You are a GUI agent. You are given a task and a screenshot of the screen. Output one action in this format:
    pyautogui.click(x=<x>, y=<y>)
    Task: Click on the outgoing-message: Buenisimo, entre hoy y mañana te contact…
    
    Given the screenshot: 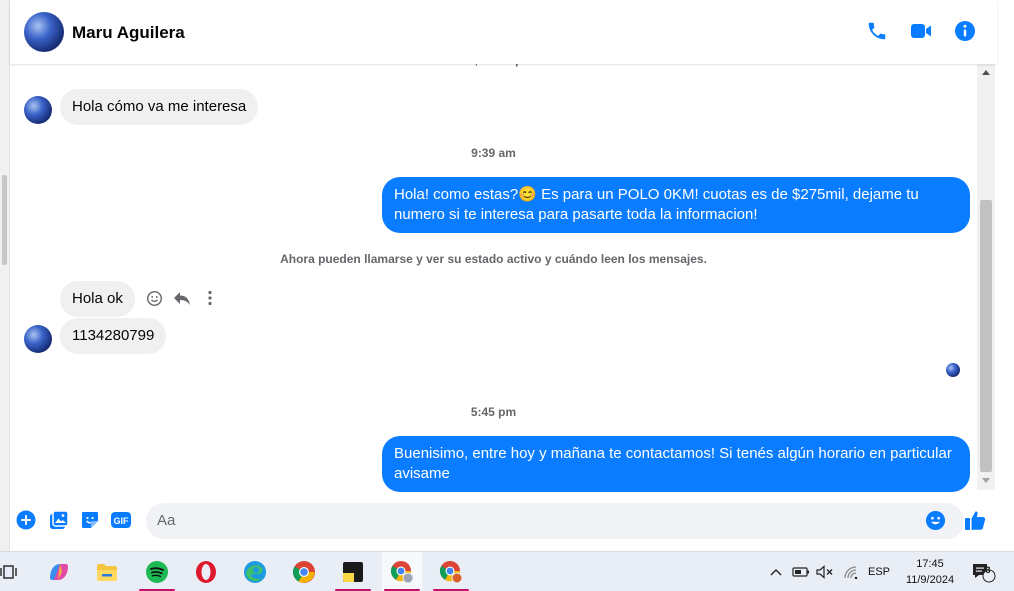 What is the action you would take?
    pyautogui.click(x=676, y=464)
    